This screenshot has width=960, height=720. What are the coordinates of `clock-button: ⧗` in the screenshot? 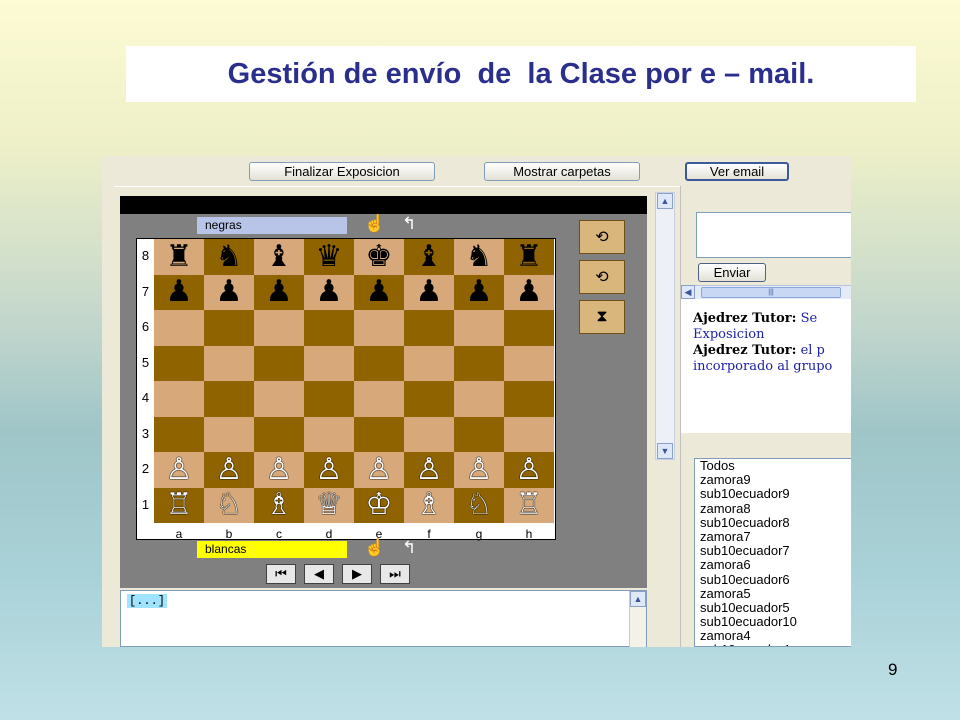 It's located at (602, 317).